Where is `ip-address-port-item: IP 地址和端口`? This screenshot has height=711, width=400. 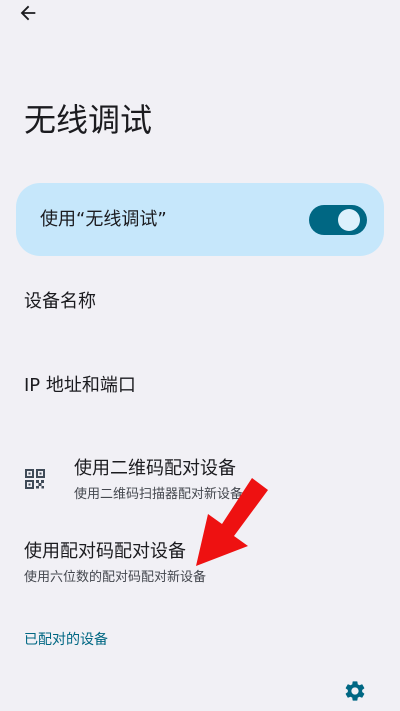
ip-address-port-item: IP 地址和端口 is located at coordinates (80, 386).